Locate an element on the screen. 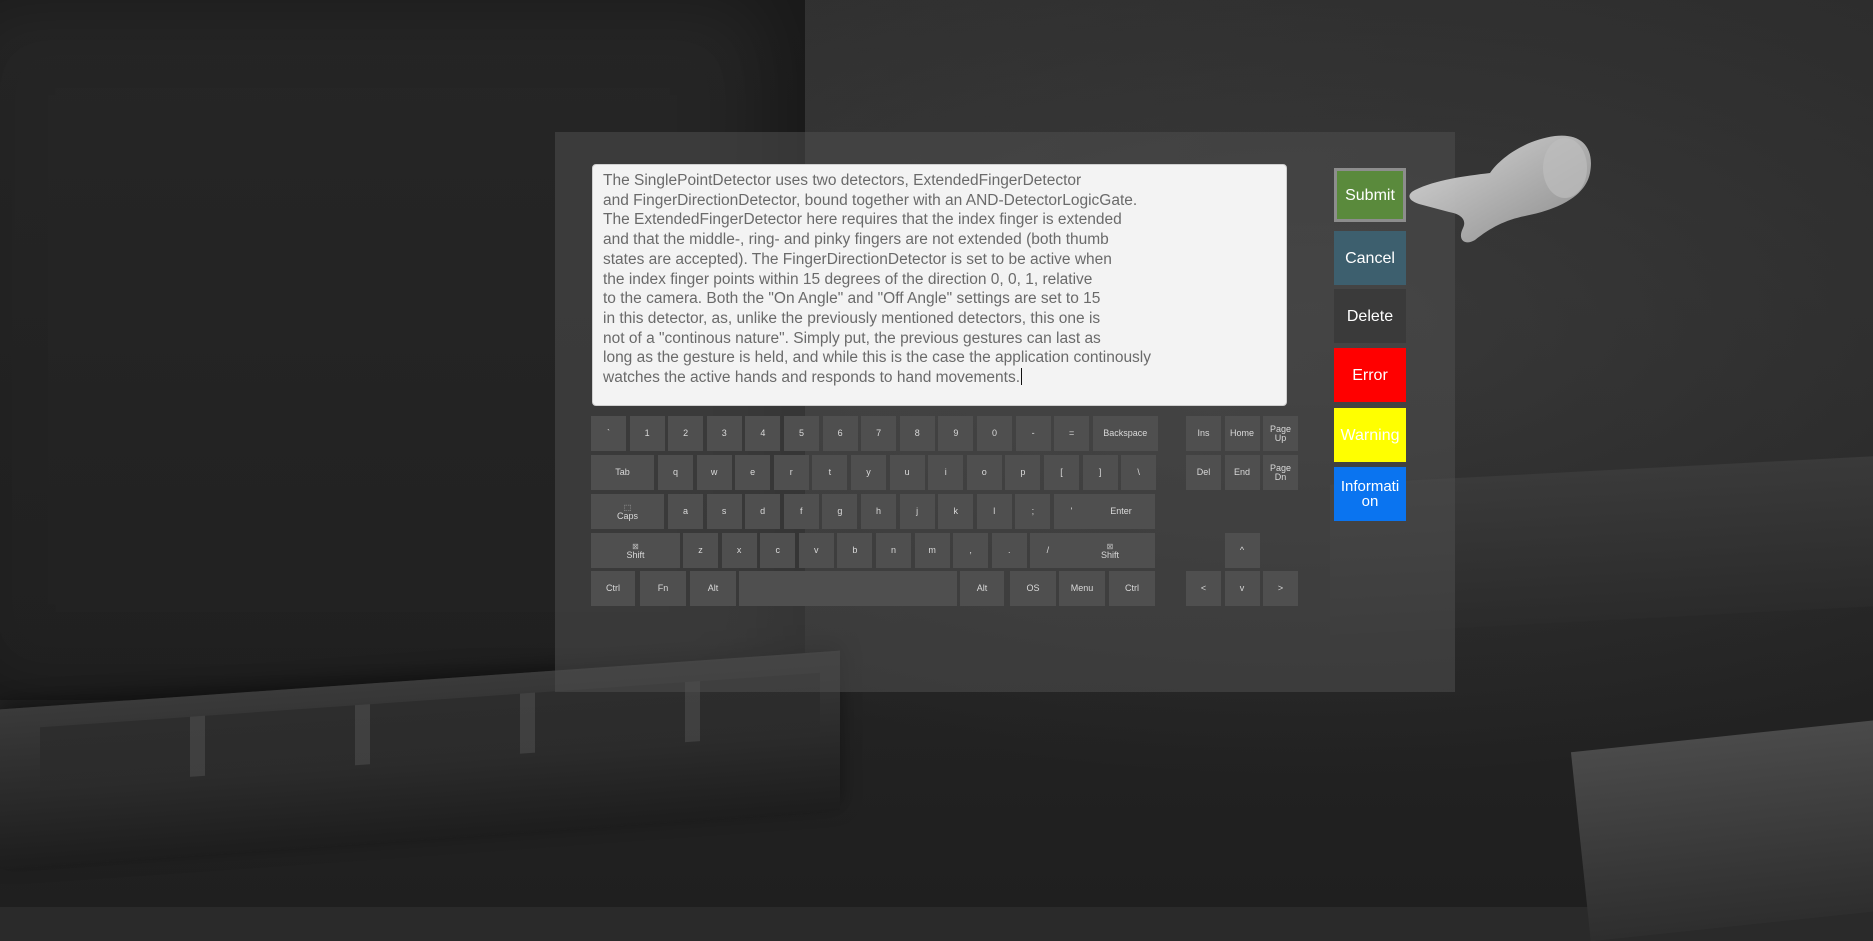 This screenshot has width=1873, height=941. key-tab: Tab is located at coordinates (622, 472).